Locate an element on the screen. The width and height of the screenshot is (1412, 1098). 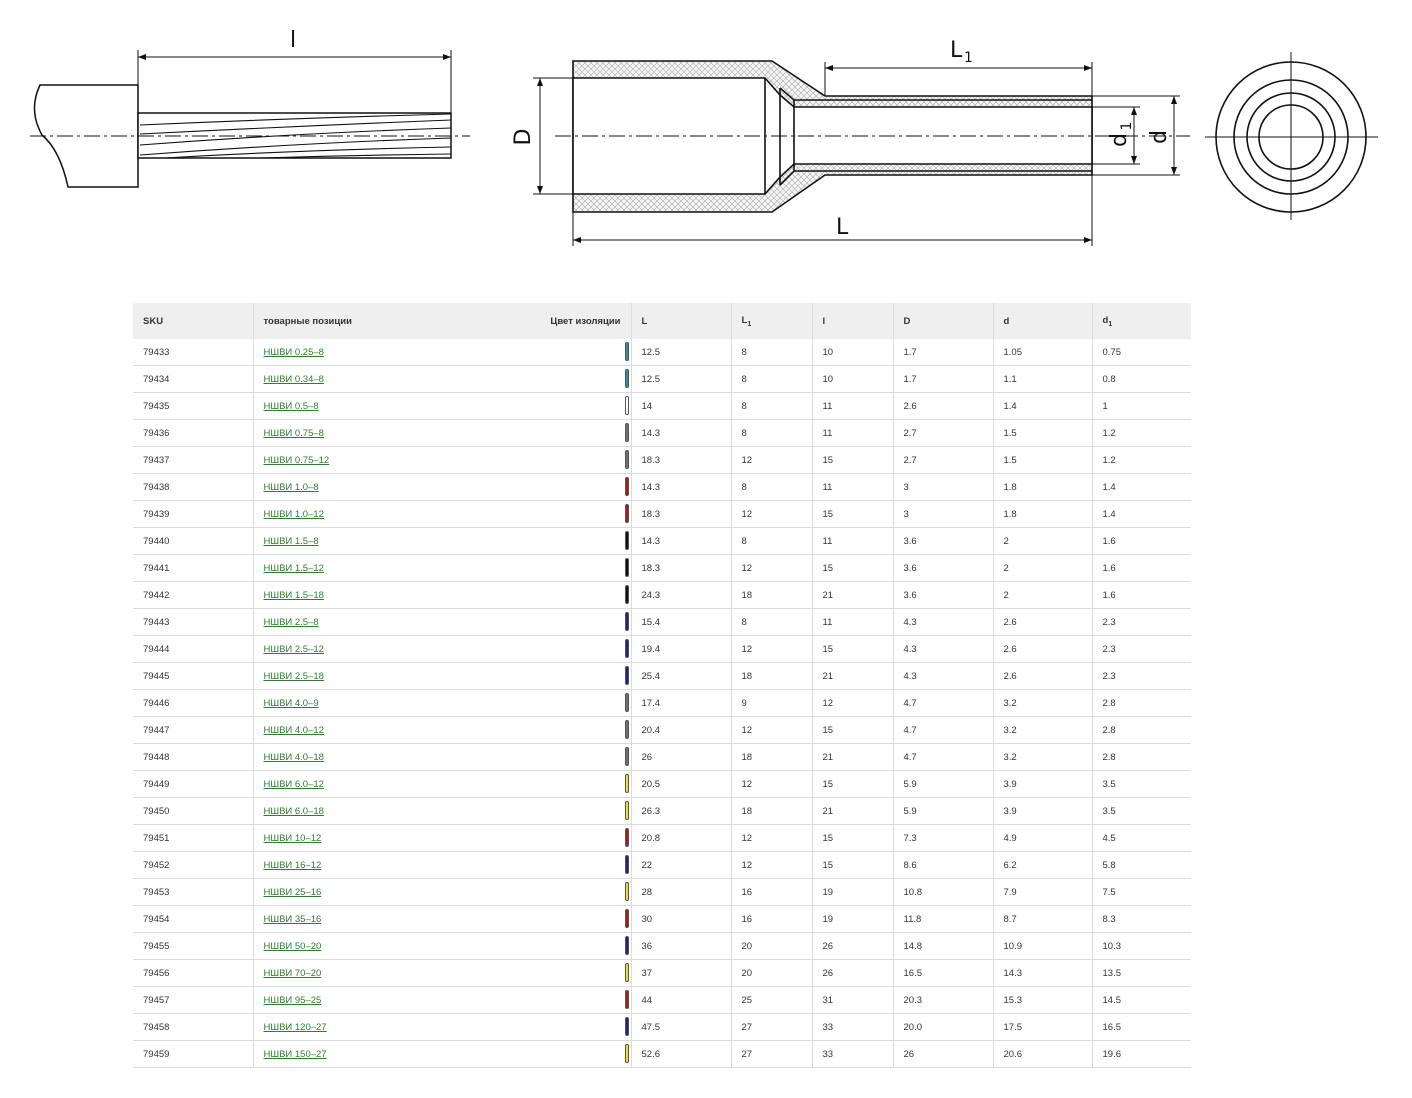
table-row: 79443 НШВИ 2.5–8 15.4 8 11 4.3 2.6 2.3 is located at coordinates (662, 622).